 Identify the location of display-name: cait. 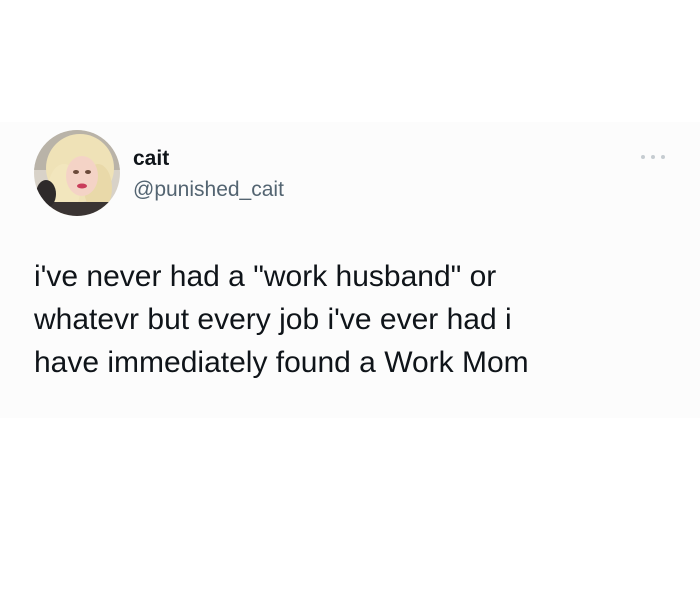
(151, 159).